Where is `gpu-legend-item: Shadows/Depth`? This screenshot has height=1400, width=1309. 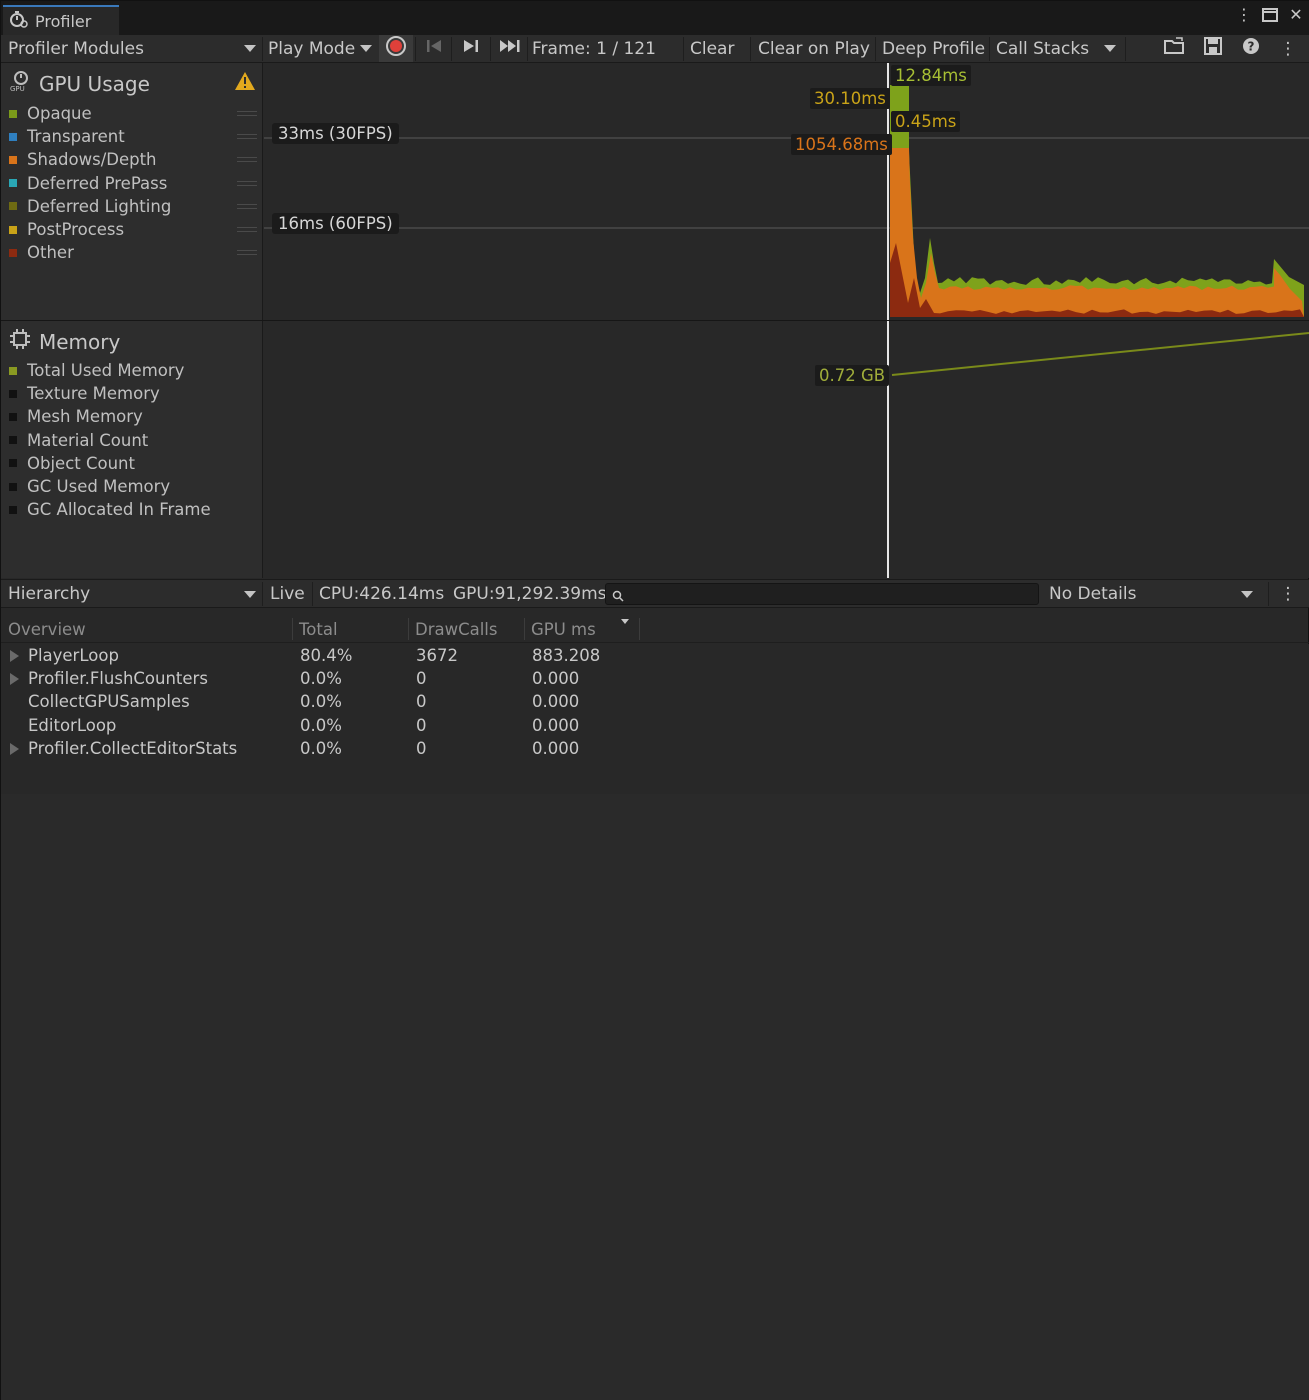
gpu-legend-item: Shadows/Depth is located at coordinates (133, 159).